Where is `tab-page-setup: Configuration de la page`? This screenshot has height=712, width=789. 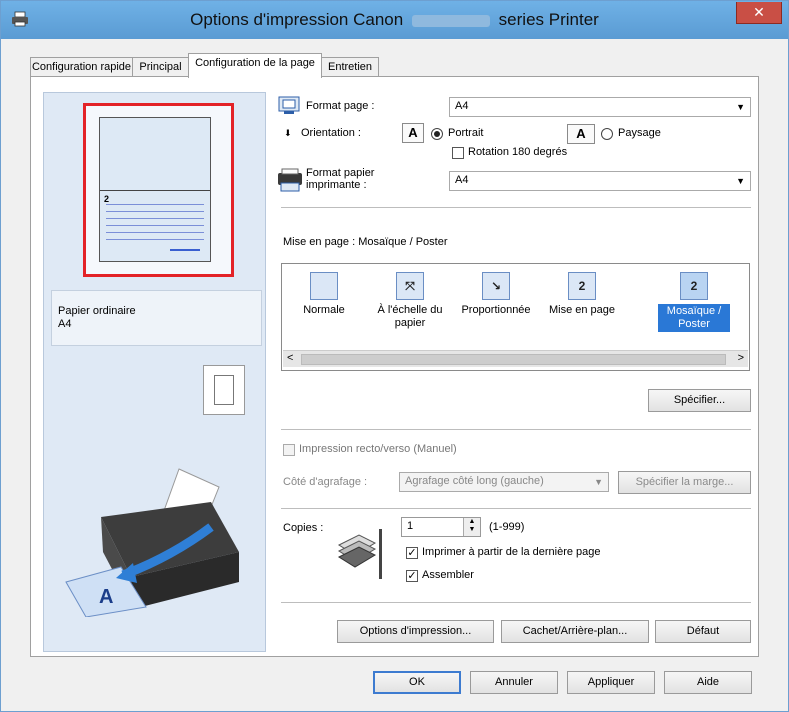
tab-page-setup: Configuration de la page is located at coordinates (255, 65).